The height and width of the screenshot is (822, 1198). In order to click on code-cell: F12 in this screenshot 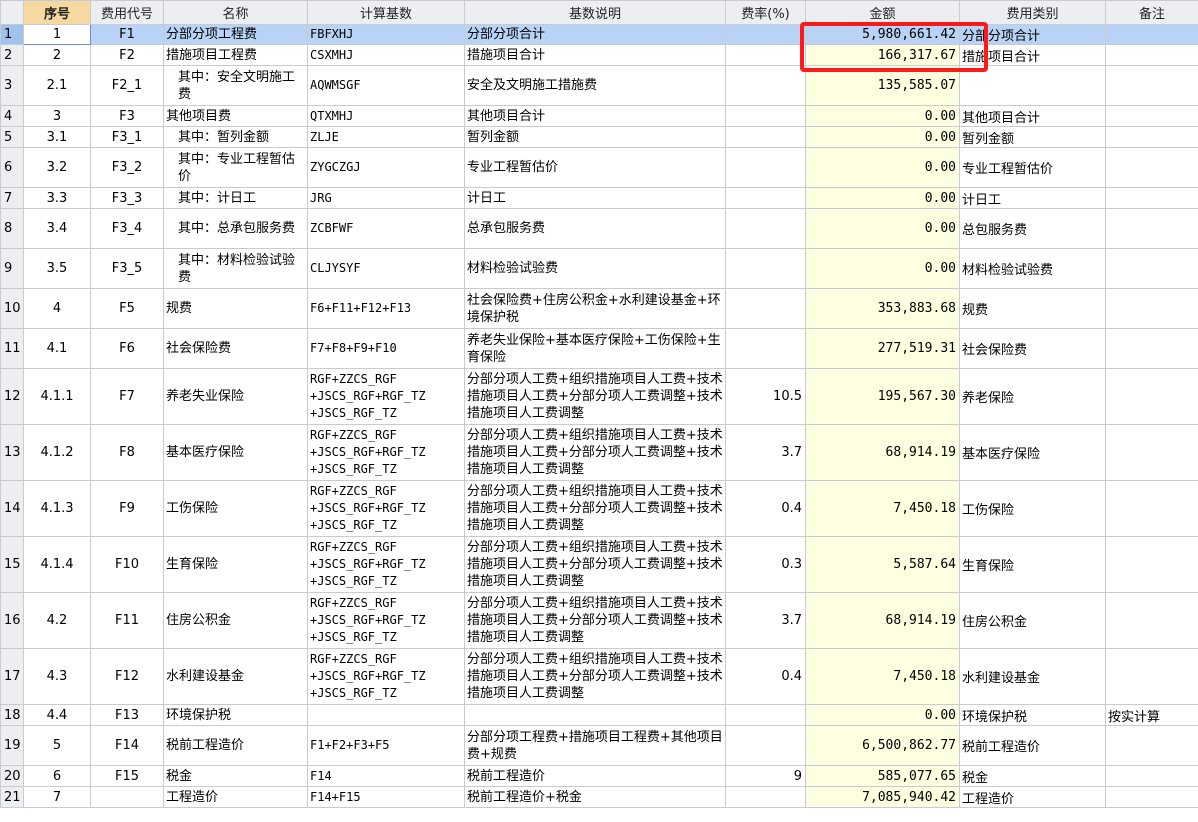, I will do `click(127, 676)`.